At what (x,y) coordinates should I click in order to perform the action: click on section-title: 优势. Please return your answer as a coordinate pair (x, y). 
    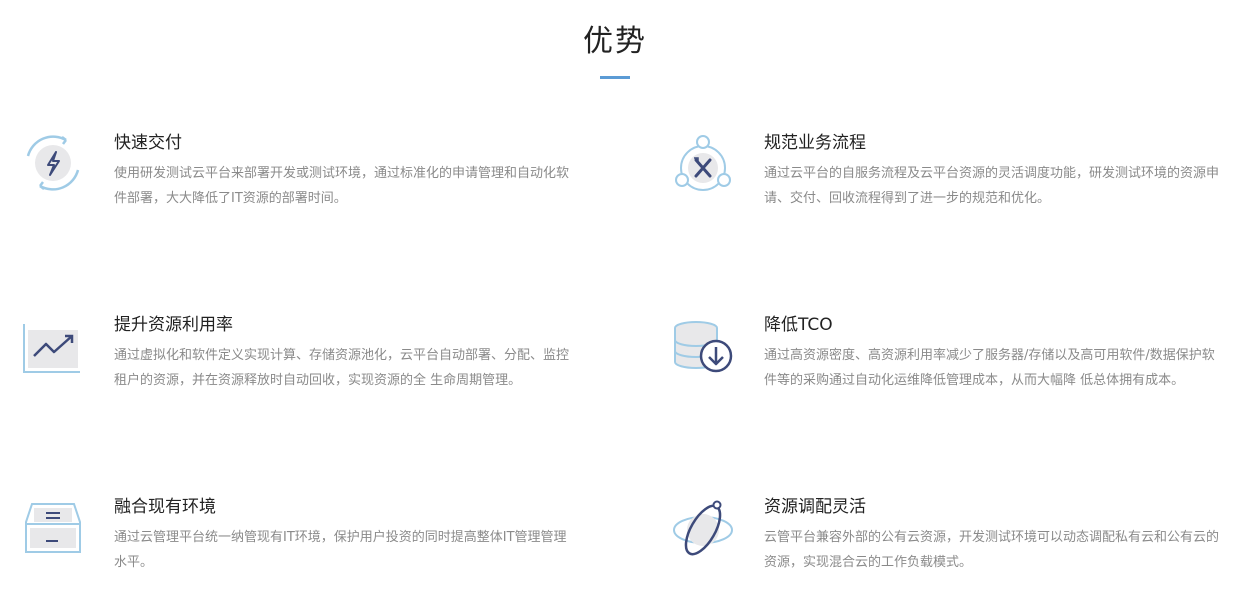
    Looking at the image, I should click on (615, 41).